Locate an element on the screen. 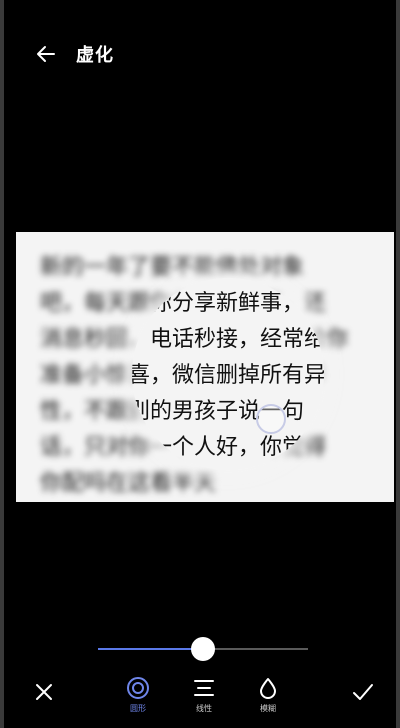  slider-thumb is located at coordinates (203, 649).